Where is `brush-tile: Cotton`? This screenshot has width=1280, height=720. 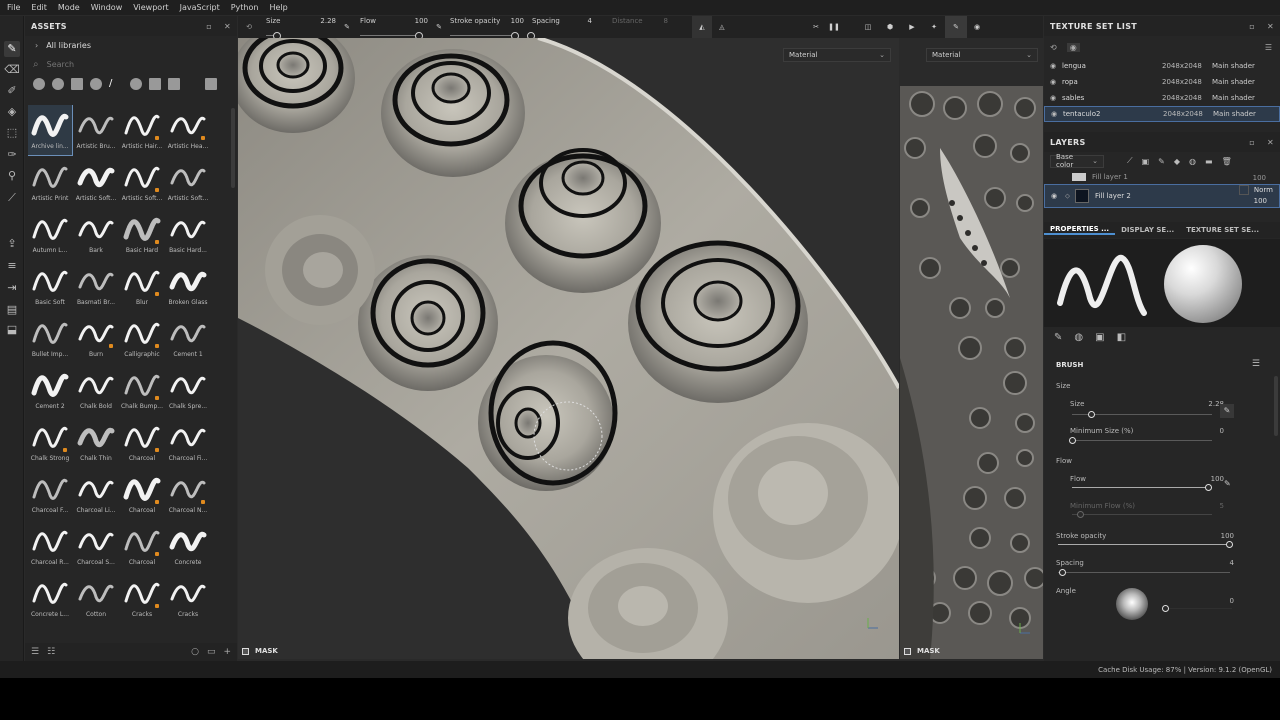 brush-tile: Cotton is located at coordinates (96, 598).